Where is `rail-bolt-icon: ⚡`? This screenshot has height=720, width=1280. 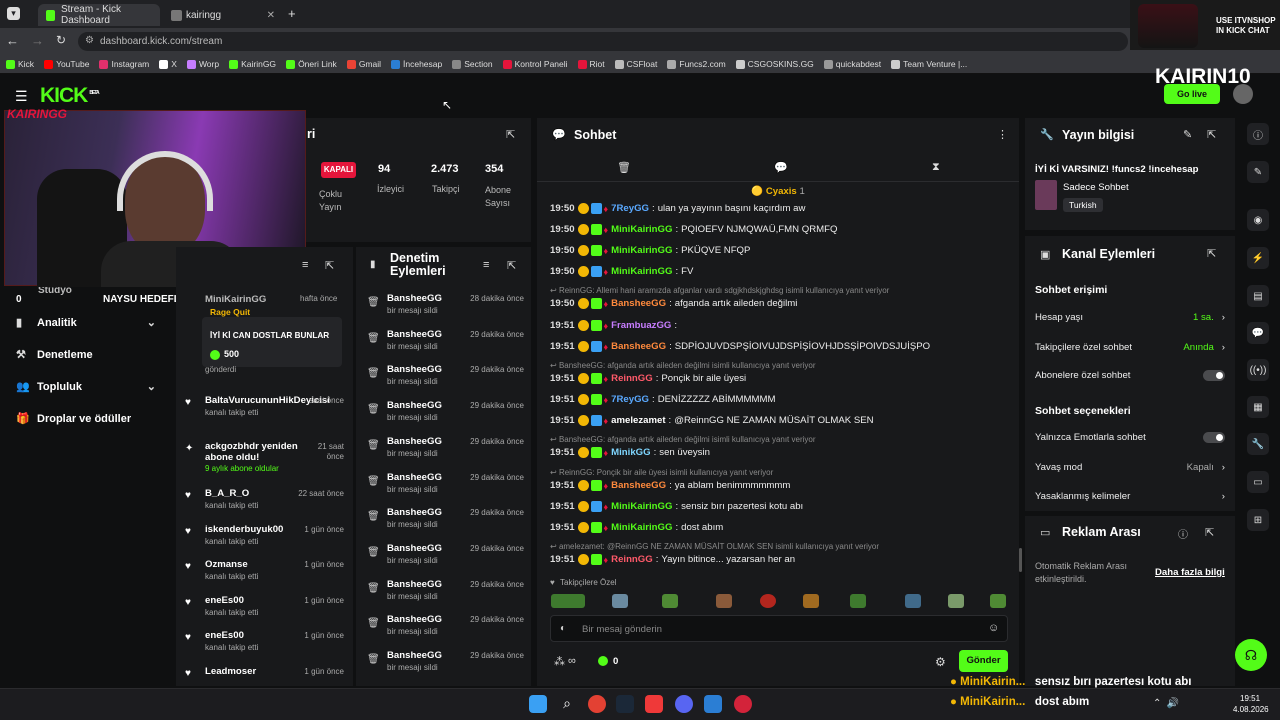
rail-bolt-icon: ⚡ is located at coordinates (1258, 258).